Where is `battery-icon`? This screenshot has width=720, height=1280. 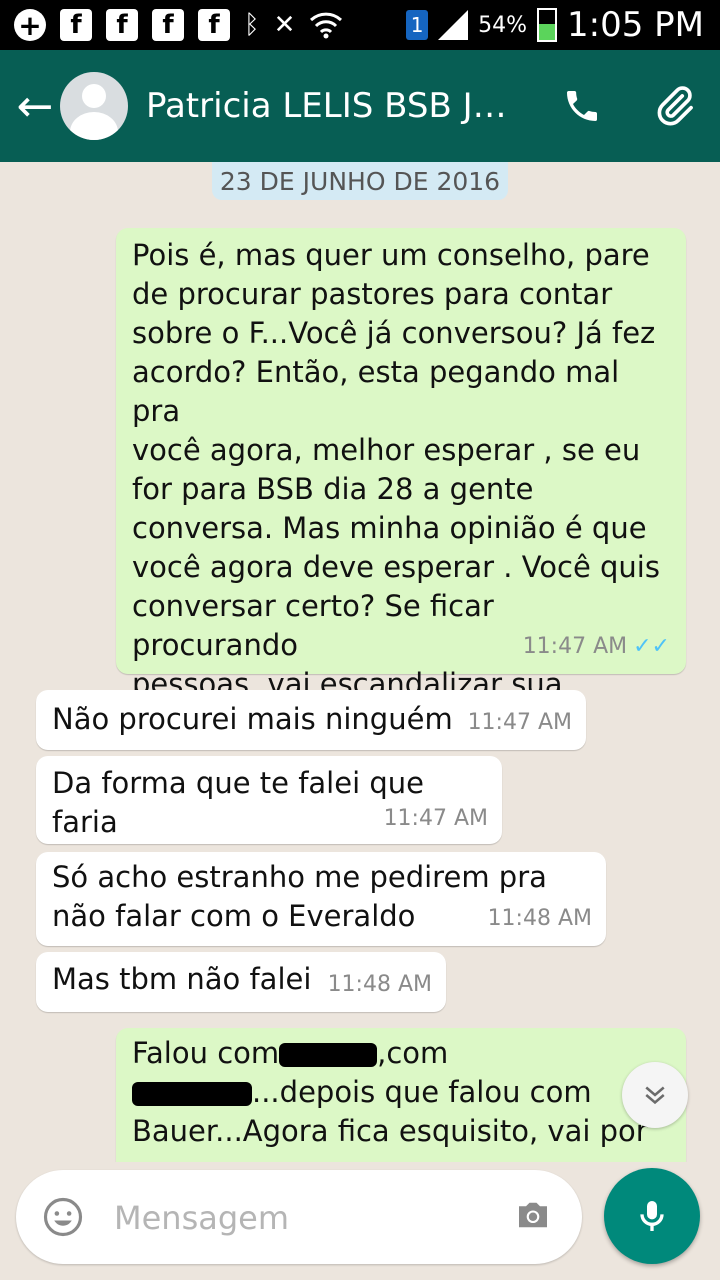 battery-icon is located at coordinates (547, 25).